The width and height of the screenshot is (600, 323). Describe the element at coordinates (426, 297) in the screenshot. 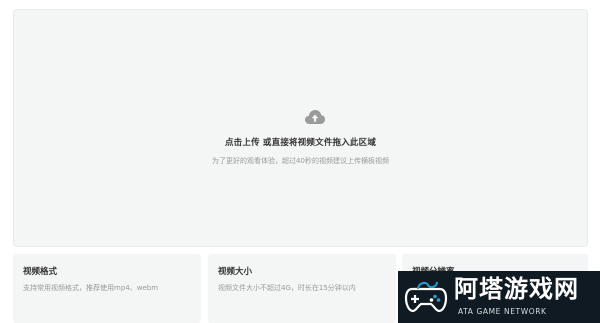

I see `gamepad-logo-icon` at that location.